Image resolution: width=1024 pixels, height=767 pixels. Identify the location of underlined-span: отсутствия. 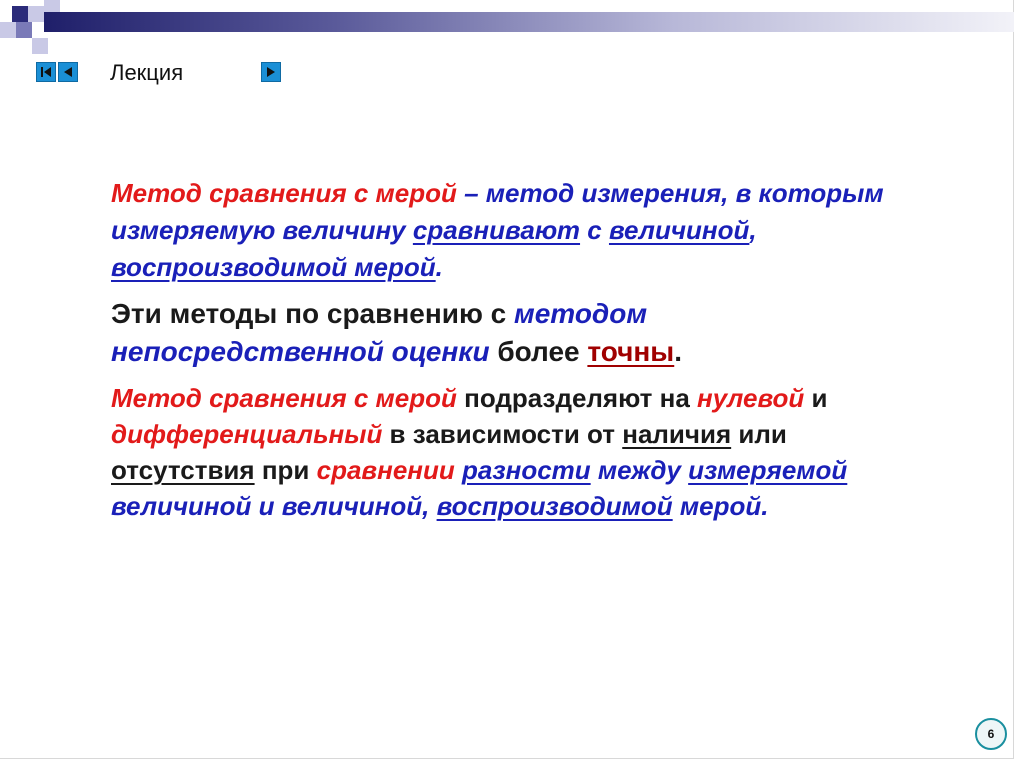
(183, 470).